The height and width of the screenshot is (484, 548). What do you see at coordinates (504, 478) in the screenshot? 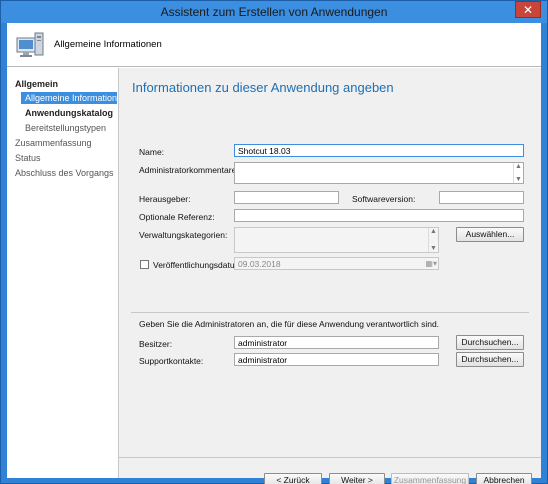
I see `cancel-button: Abbrechen` at bounding box center [504, 478].